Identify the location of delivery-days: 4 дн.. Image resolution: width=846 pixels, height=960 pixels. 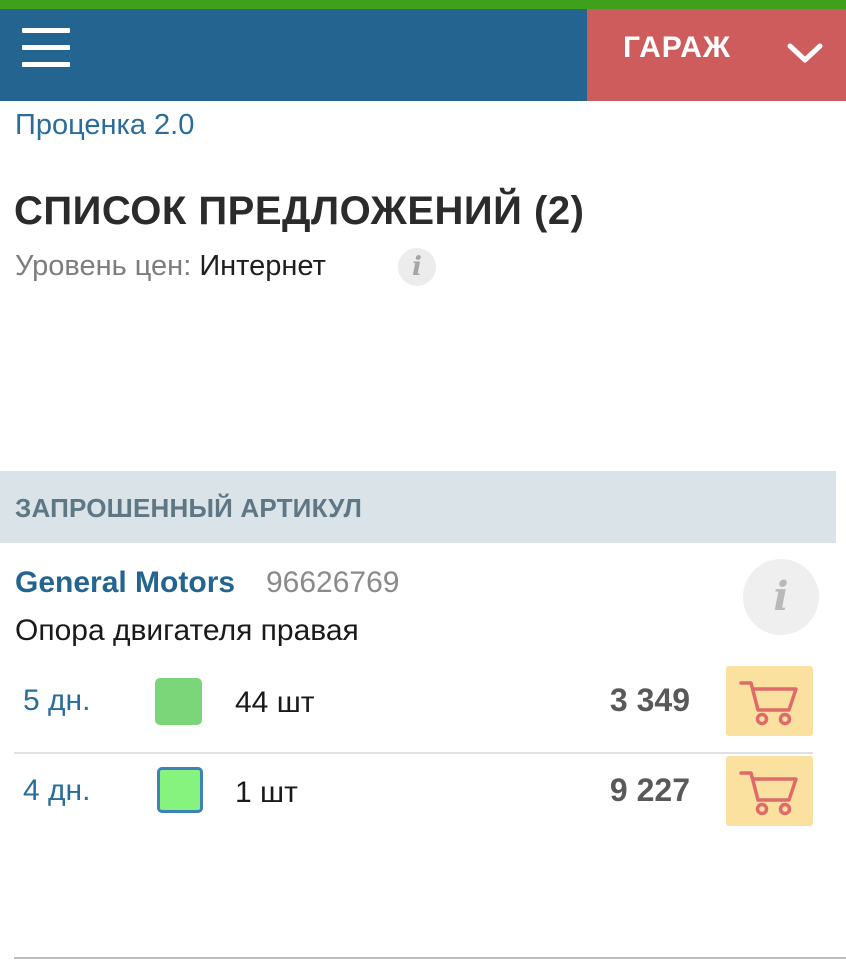
(57, 790).